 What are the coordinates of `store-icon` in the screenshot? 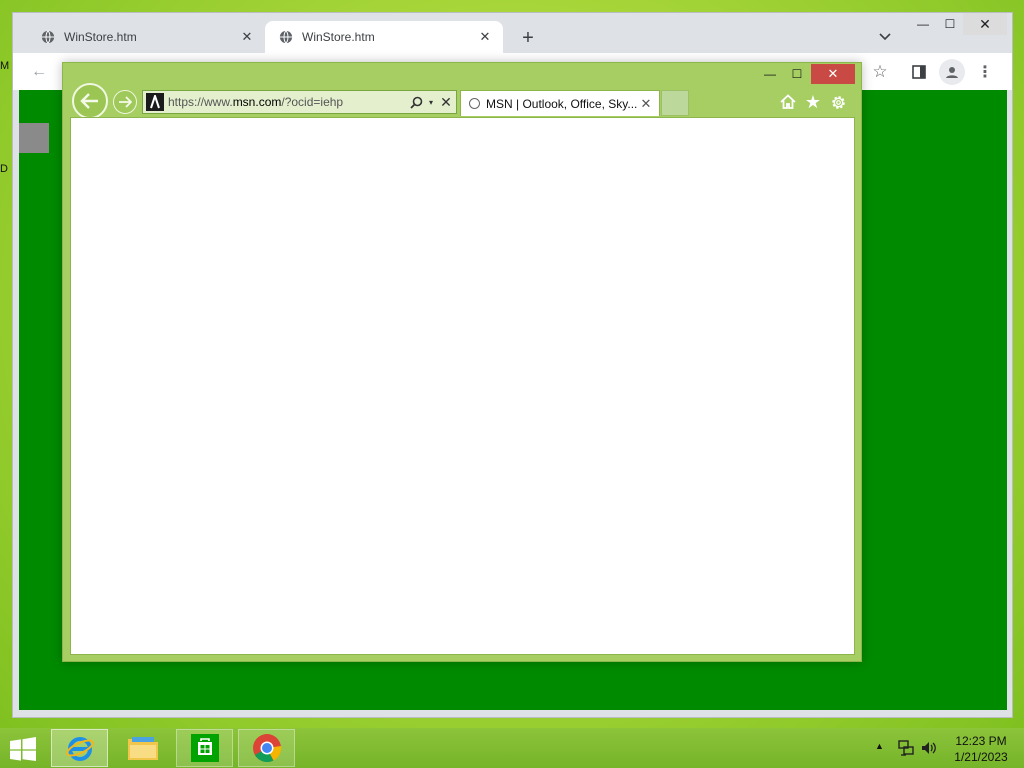 It's located at (204, 748).